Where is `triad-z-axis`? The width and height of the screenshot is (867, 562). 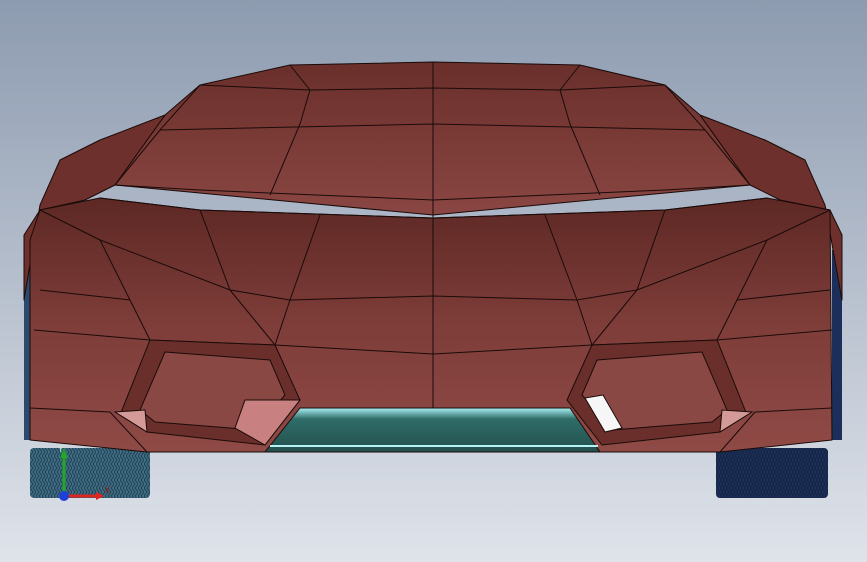 triad-z-axis is located at coordinates (64, 496).